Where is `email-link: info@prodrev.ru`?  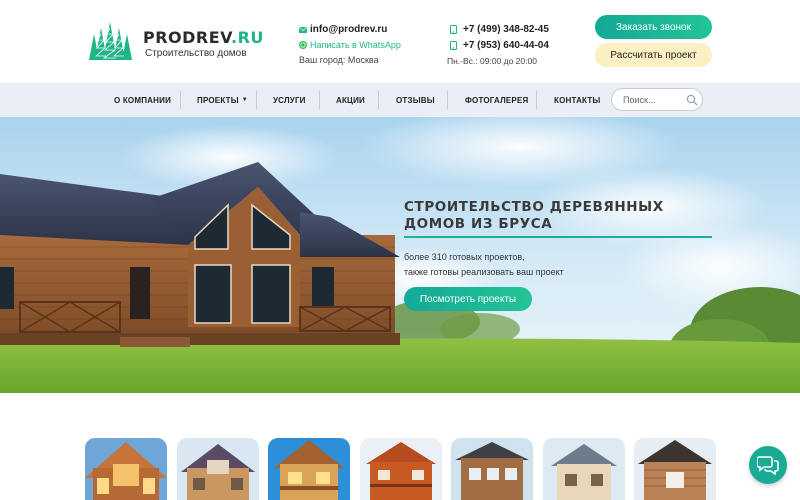
email-link: info@prodrev.ru is located at coordinates (350, 29).